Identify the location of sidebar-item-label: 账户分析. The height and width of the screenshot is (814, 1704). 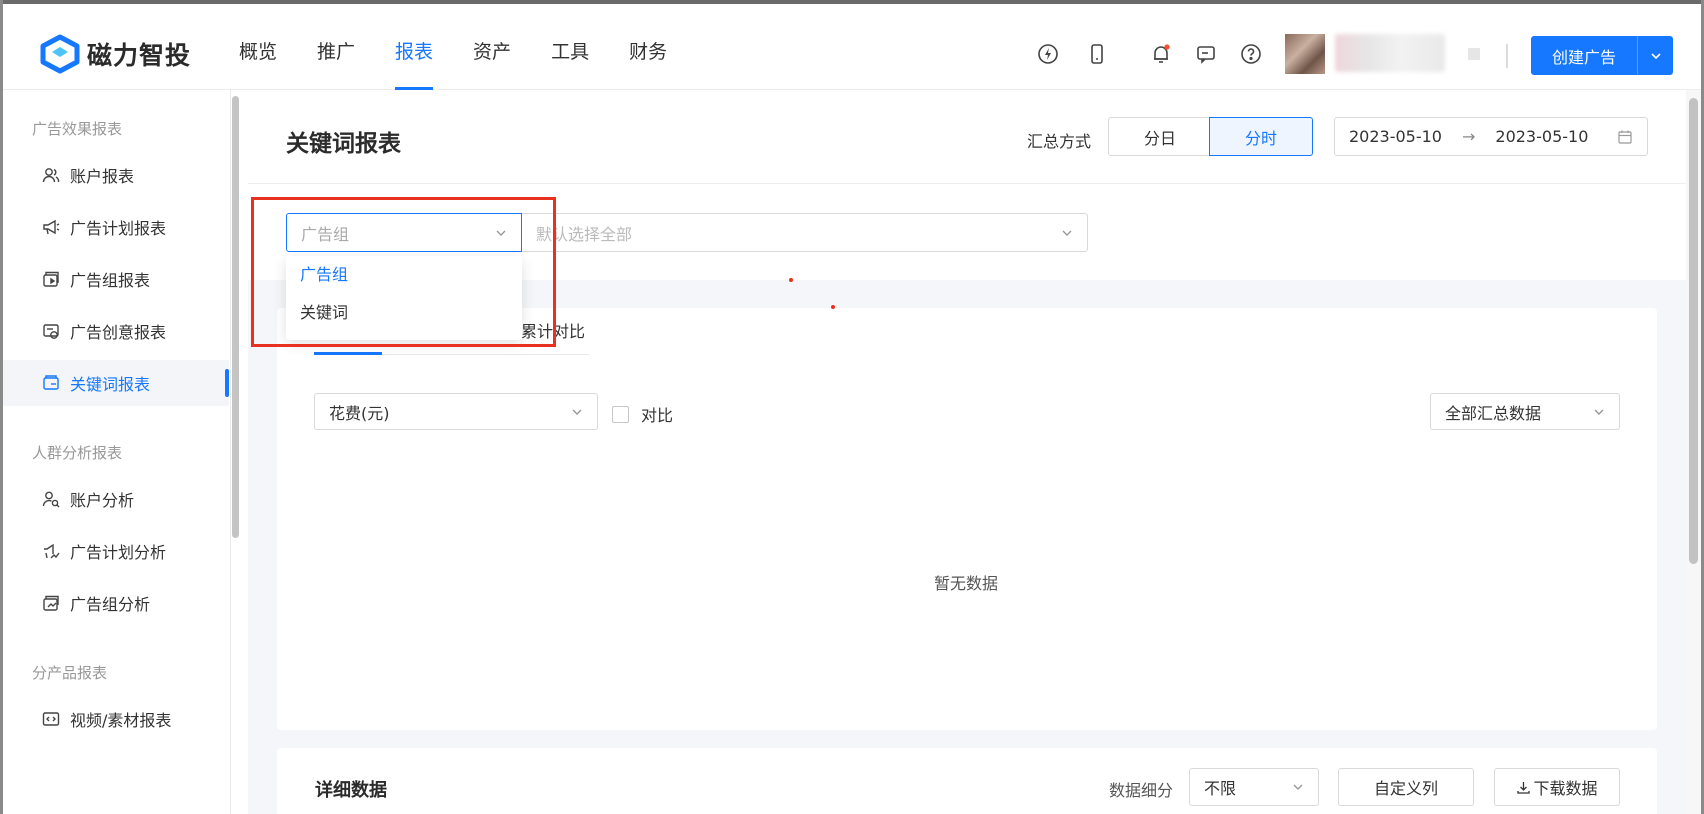
(102, 500).